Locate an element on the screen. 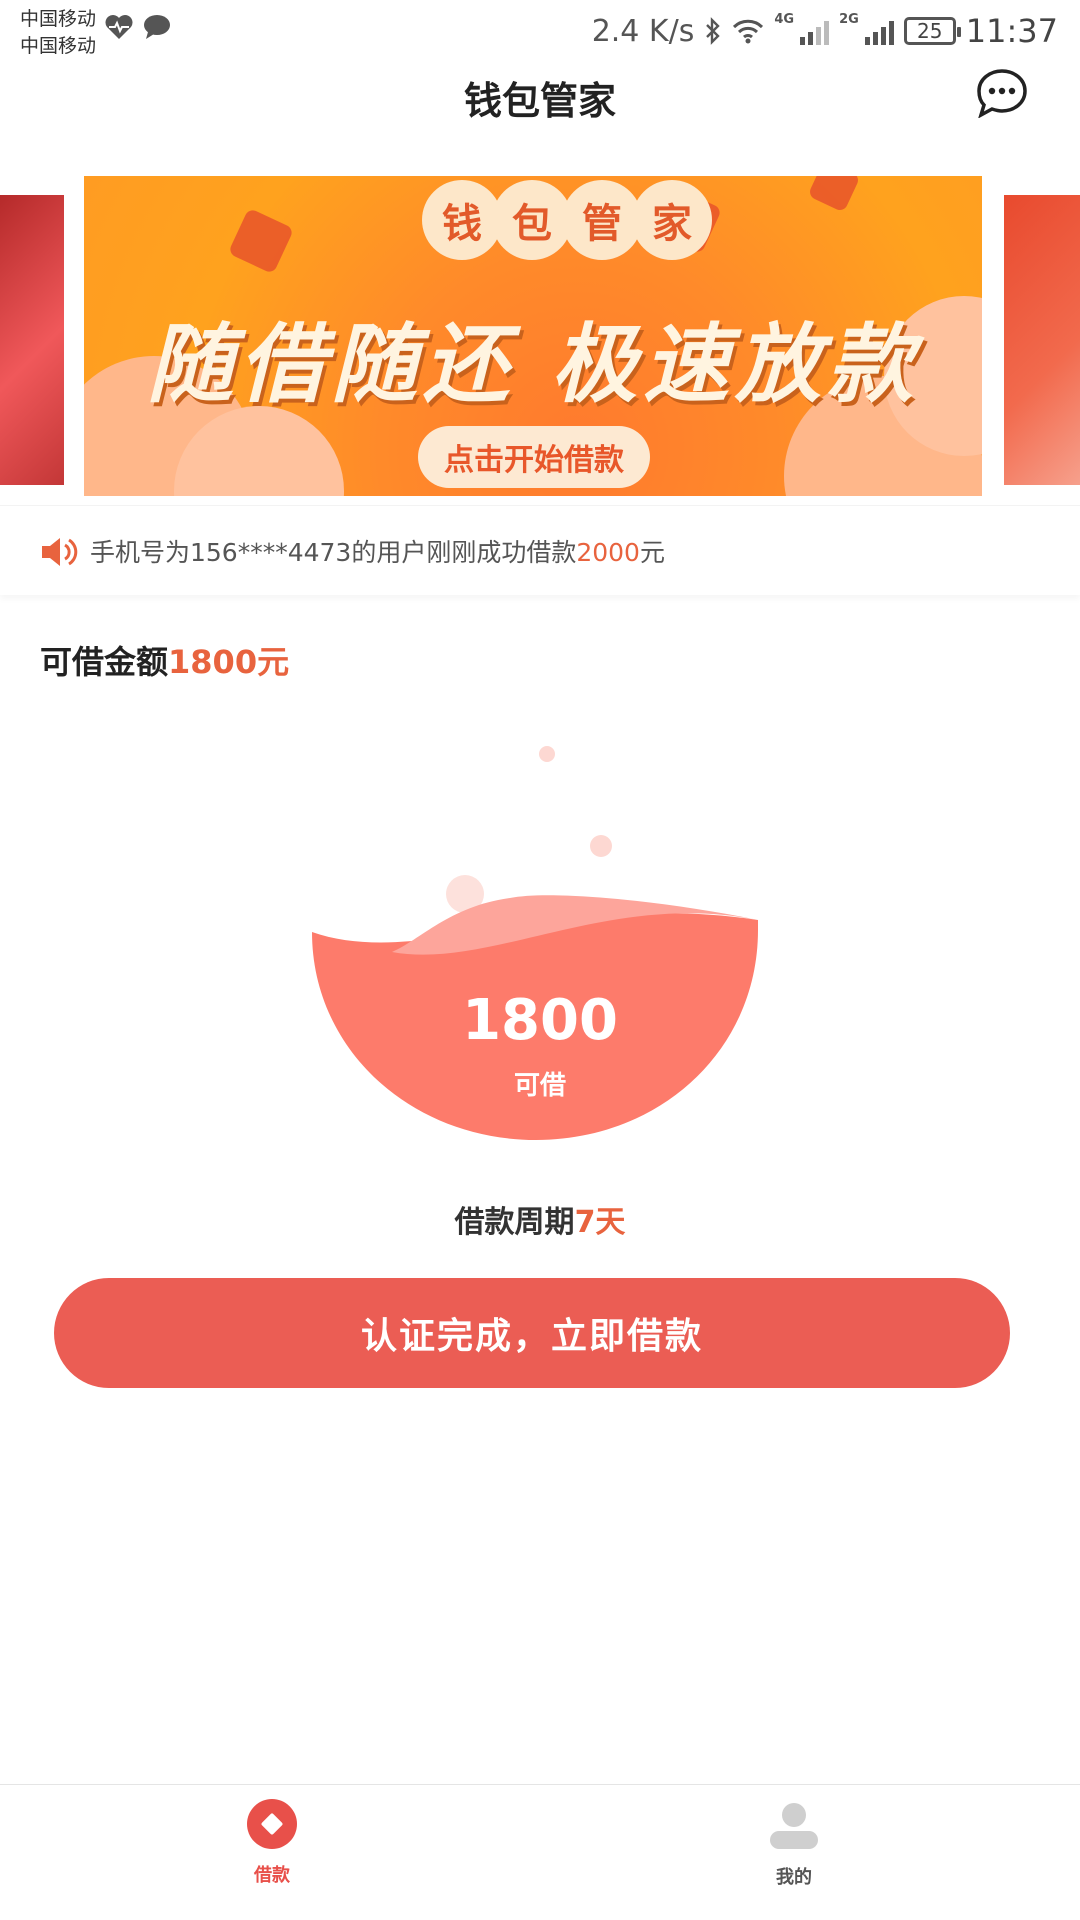  net-speed: 2.4 K/s is located at coordinates (643, 31).